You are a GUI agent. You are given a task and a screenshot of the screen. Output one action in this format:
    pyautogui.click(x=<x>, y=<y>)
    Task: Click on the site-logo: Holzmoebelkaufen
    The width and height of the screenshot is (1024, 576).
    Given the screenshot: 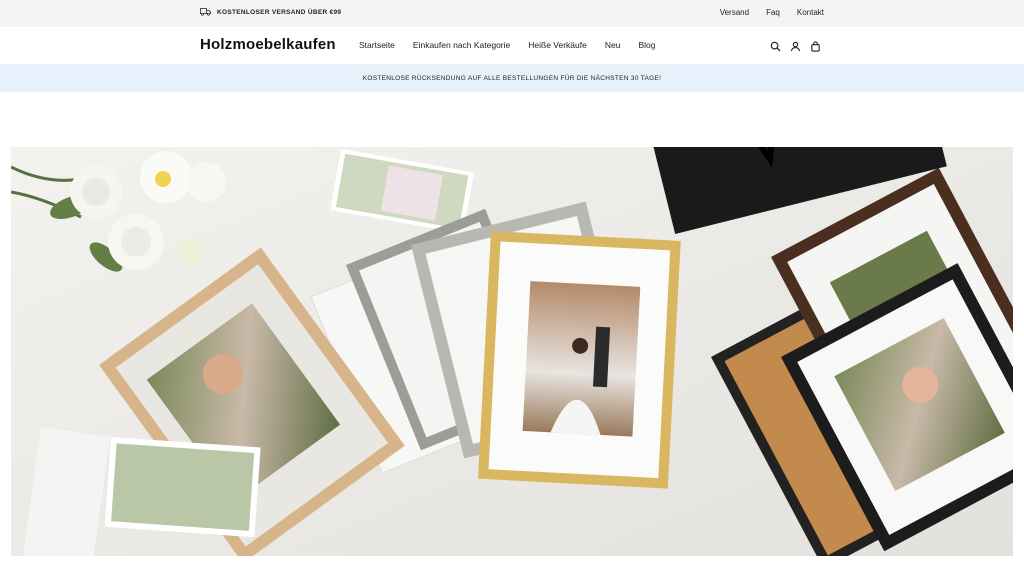 What is the action you would take?
    pyautogui.click(x=268, y=44)
    